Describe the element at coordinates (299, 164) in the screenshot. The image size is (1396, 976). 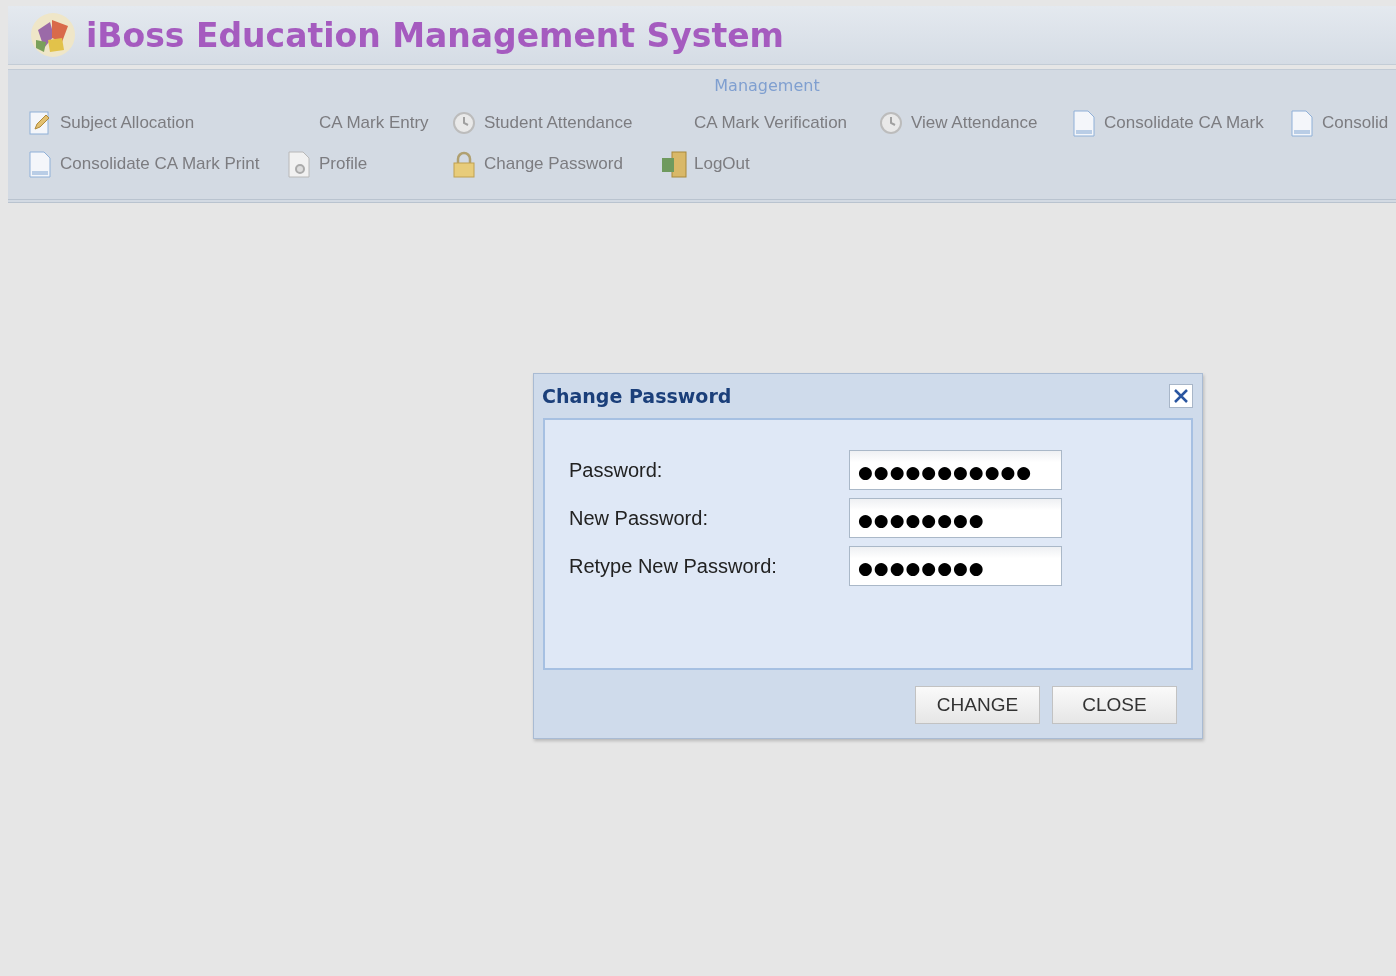
I see `document-gear-icon` at that location.